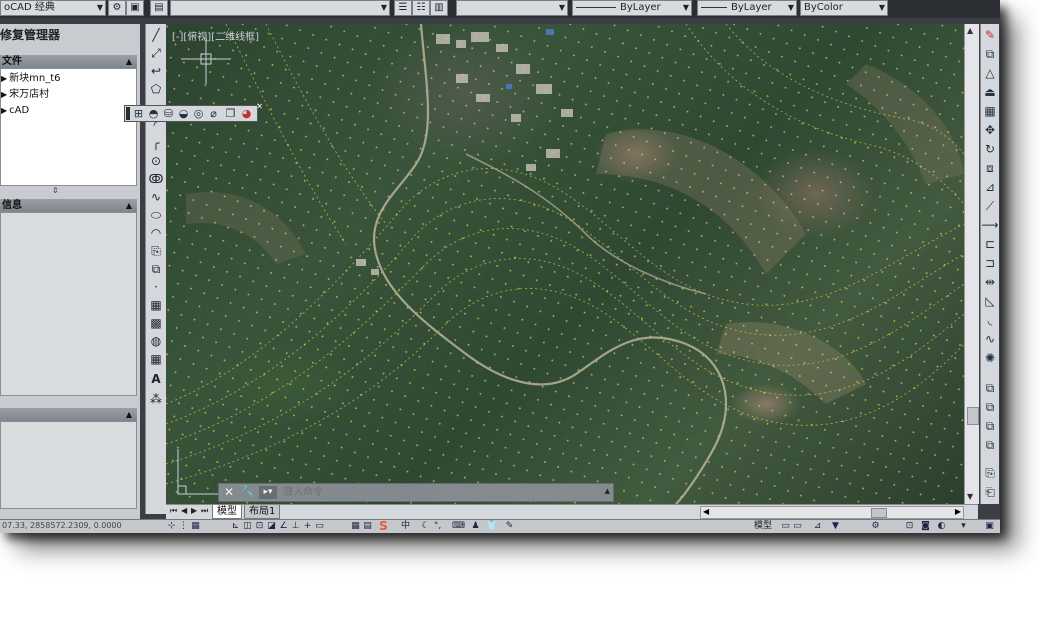 The width and height of the screenshot is (1040, 638). Describe the element at coordinates (990, 187) in the screenshot. I see `stretch-icon: ⊿` at that location.